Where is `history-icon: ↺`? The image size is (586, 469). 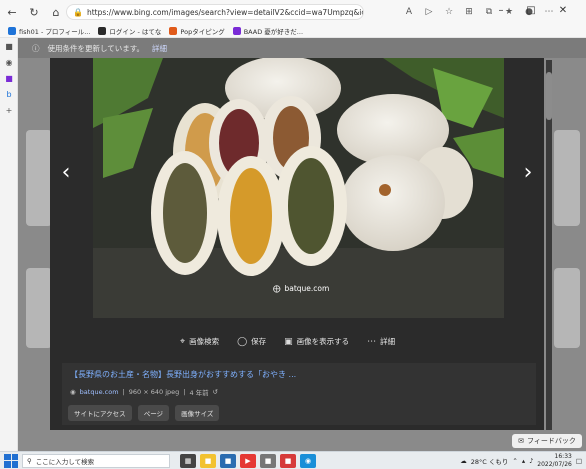 history-icon: ↺ is located at coordinates (215, 392).